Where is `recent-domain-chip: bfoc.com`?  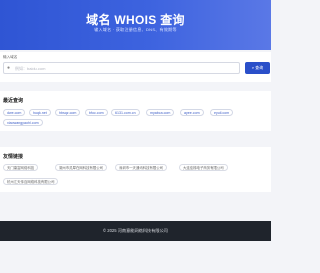 recent-domain-chip: bfoc.com is located at coordinates (96, 112).